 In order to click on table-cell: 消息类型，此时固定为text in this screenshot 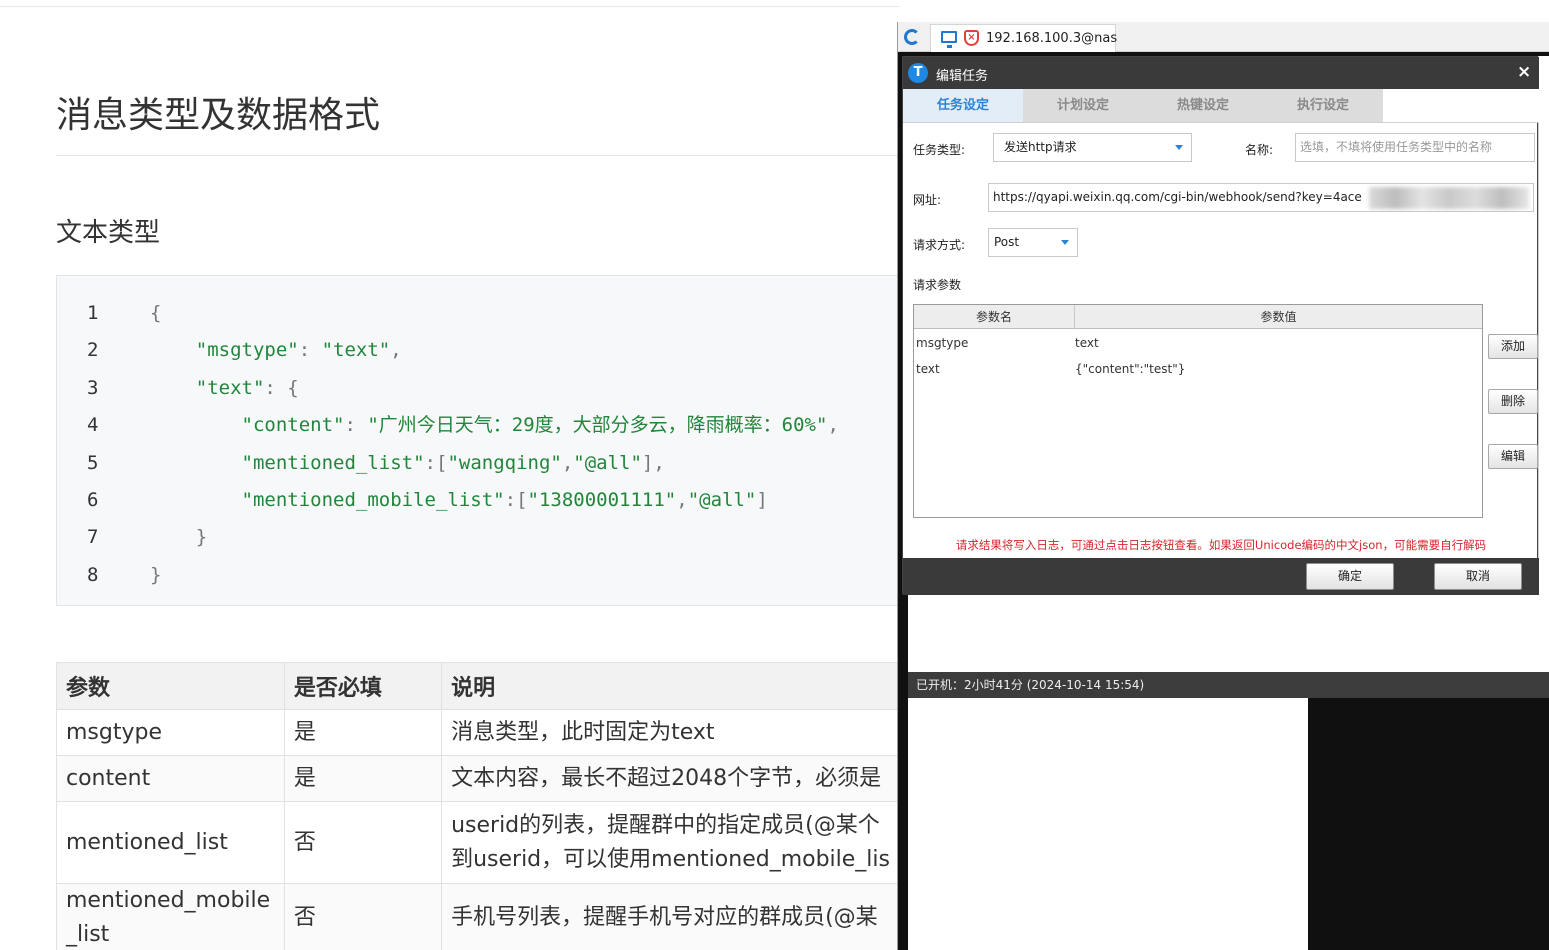, I will do `click(670, 732)`.